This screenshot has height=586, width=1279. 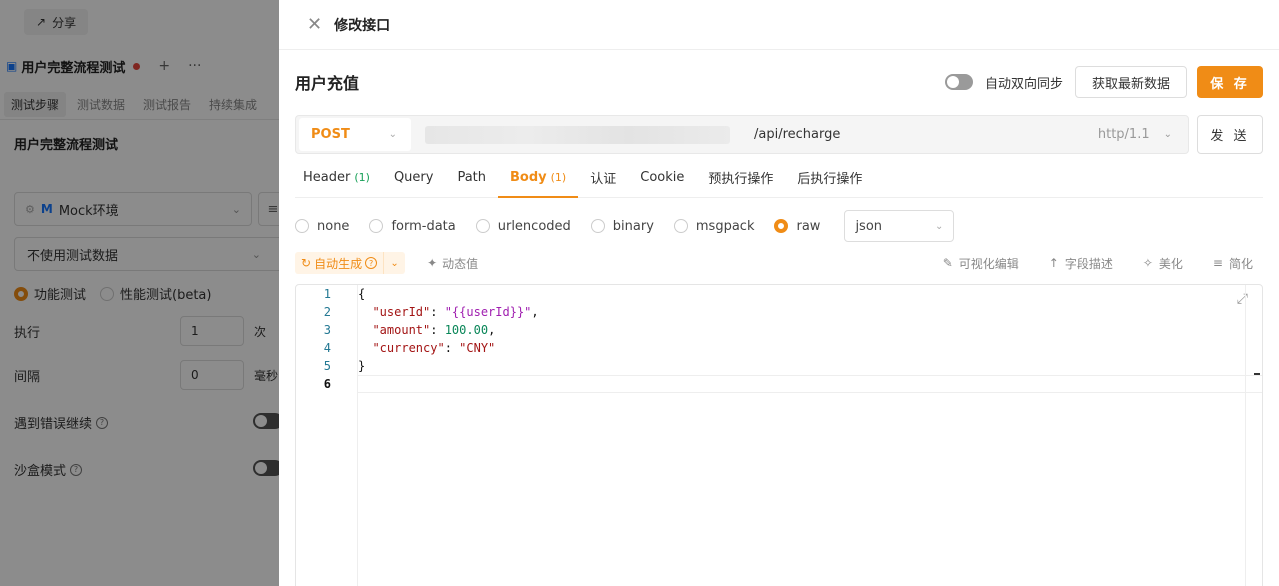 What do you see at coordinates (797, 226) in the screenshot?
I see `body-type-raw: raw` at bounding box center [797, 226].